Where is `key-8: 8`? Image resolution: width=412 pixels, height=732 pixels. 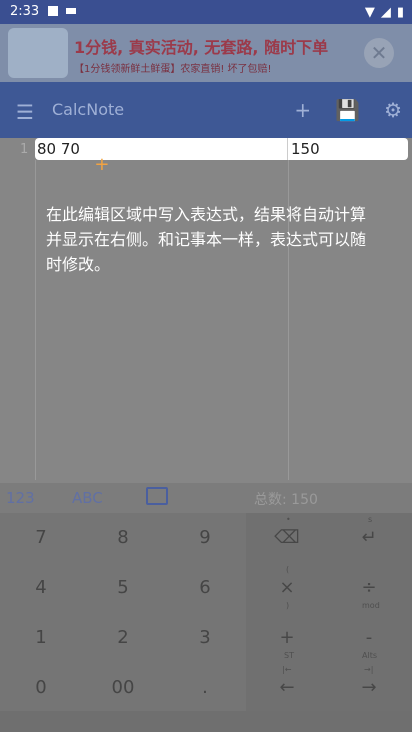
key-8: 8 is located at coordinates (123, 538).